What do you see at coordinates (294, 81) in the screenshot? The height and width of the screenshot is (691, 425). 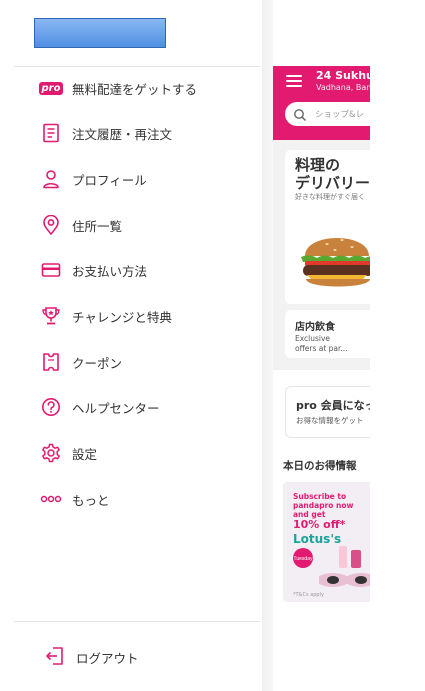 I see `hamburger-icon` at bounding box center [294, 81].